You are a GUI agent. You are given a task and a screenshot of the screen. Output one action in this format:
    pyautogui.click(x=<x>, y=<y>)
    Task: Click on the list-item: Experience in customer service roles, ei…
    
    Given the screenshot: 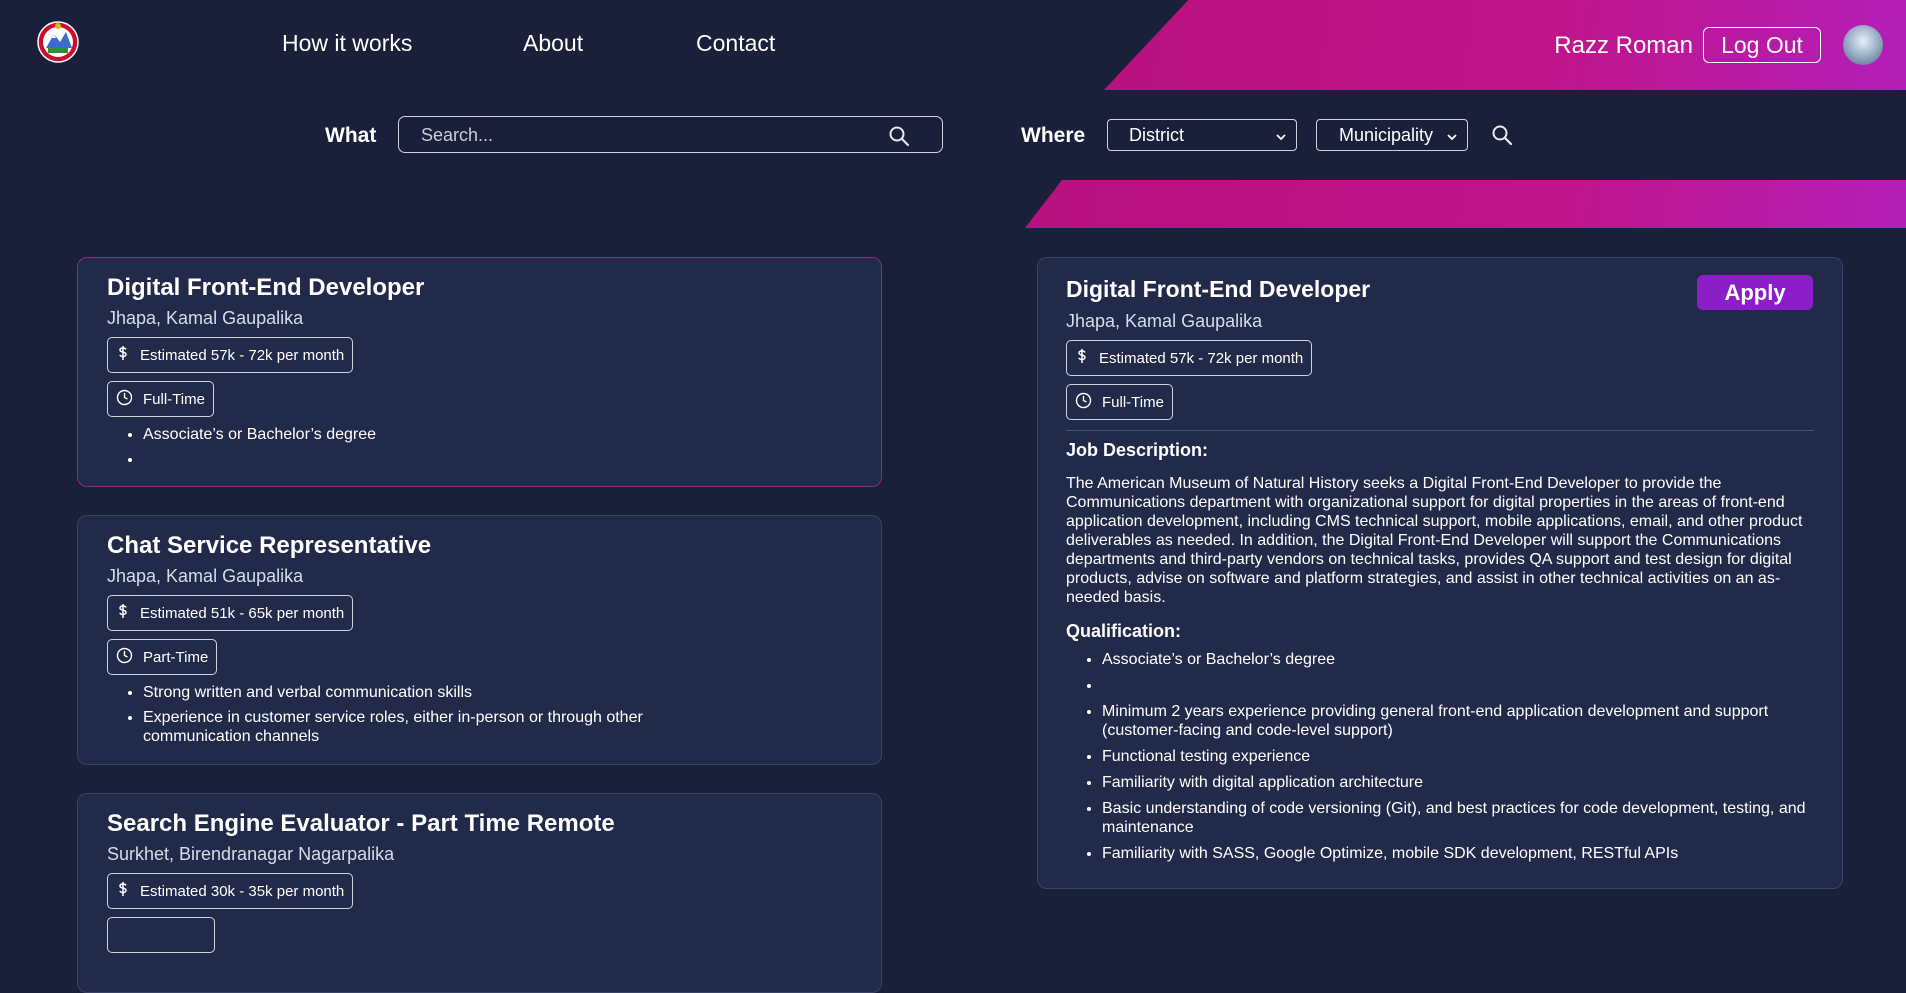 What is the action you would take?
    pyautogui.click(x=423, y=727)
    